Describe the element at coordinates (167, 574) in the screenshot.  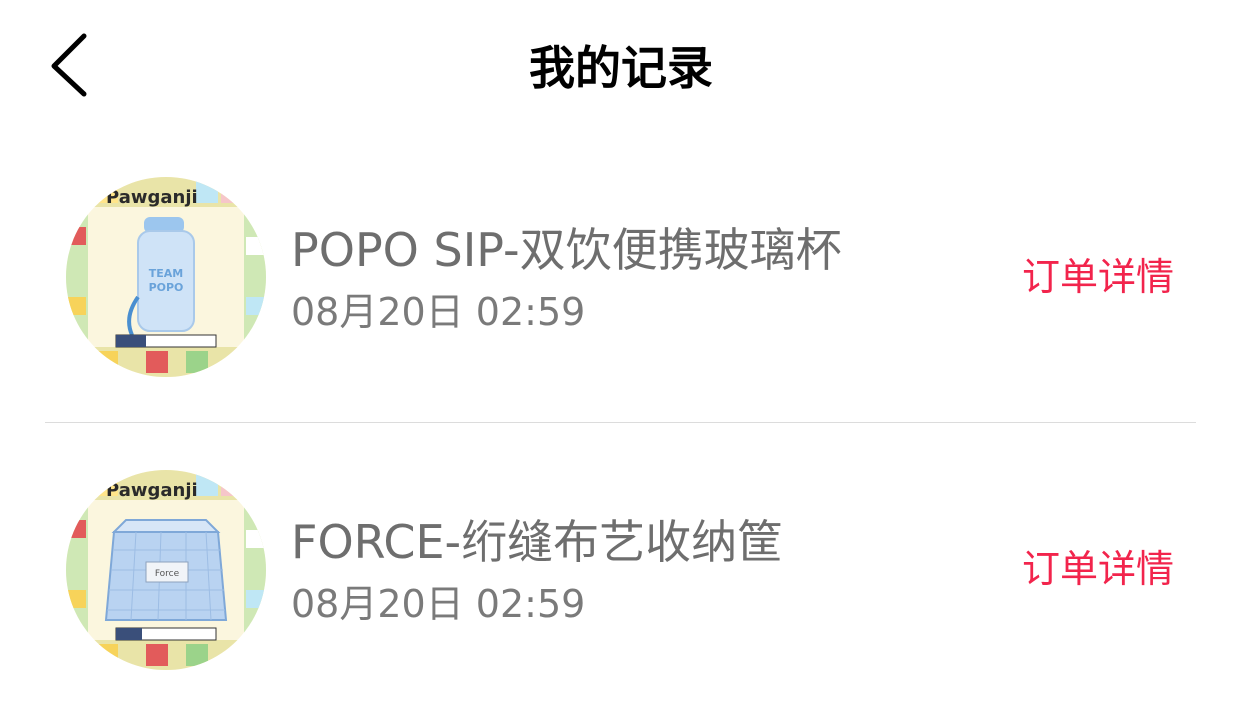
I see `svg-text: Force` at that location.